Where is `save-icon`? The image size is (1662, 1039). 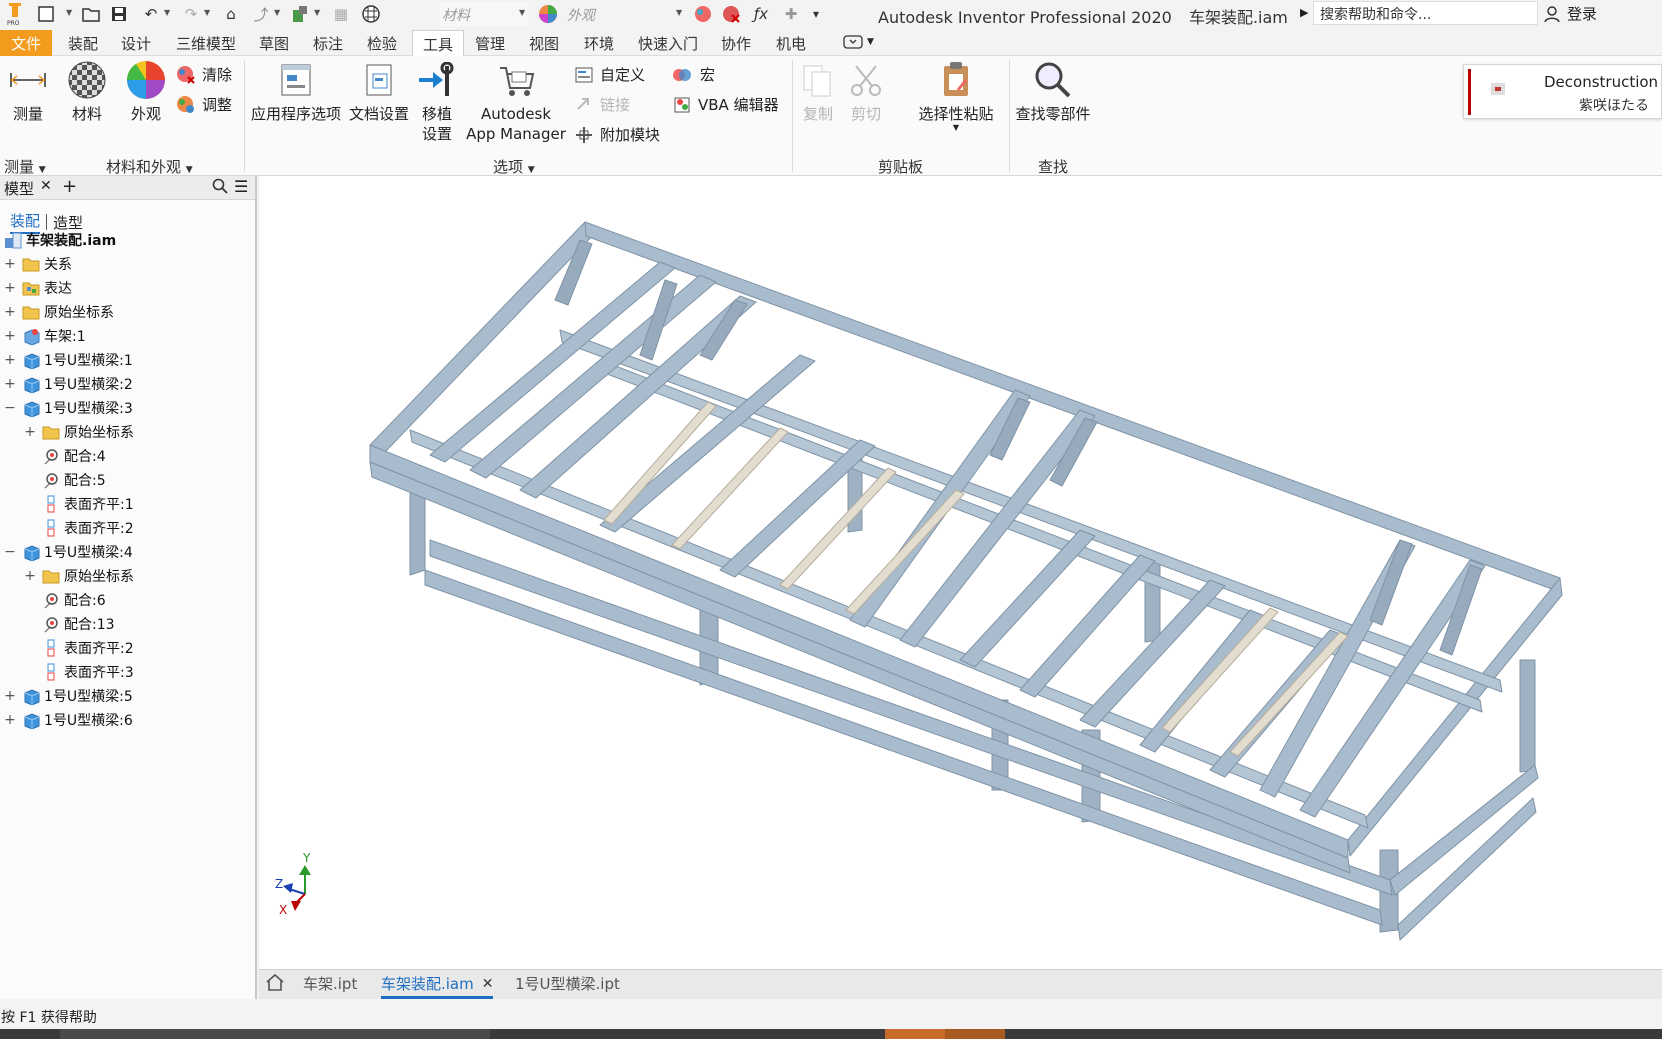
save-icon is located at coordinates (119, 14).